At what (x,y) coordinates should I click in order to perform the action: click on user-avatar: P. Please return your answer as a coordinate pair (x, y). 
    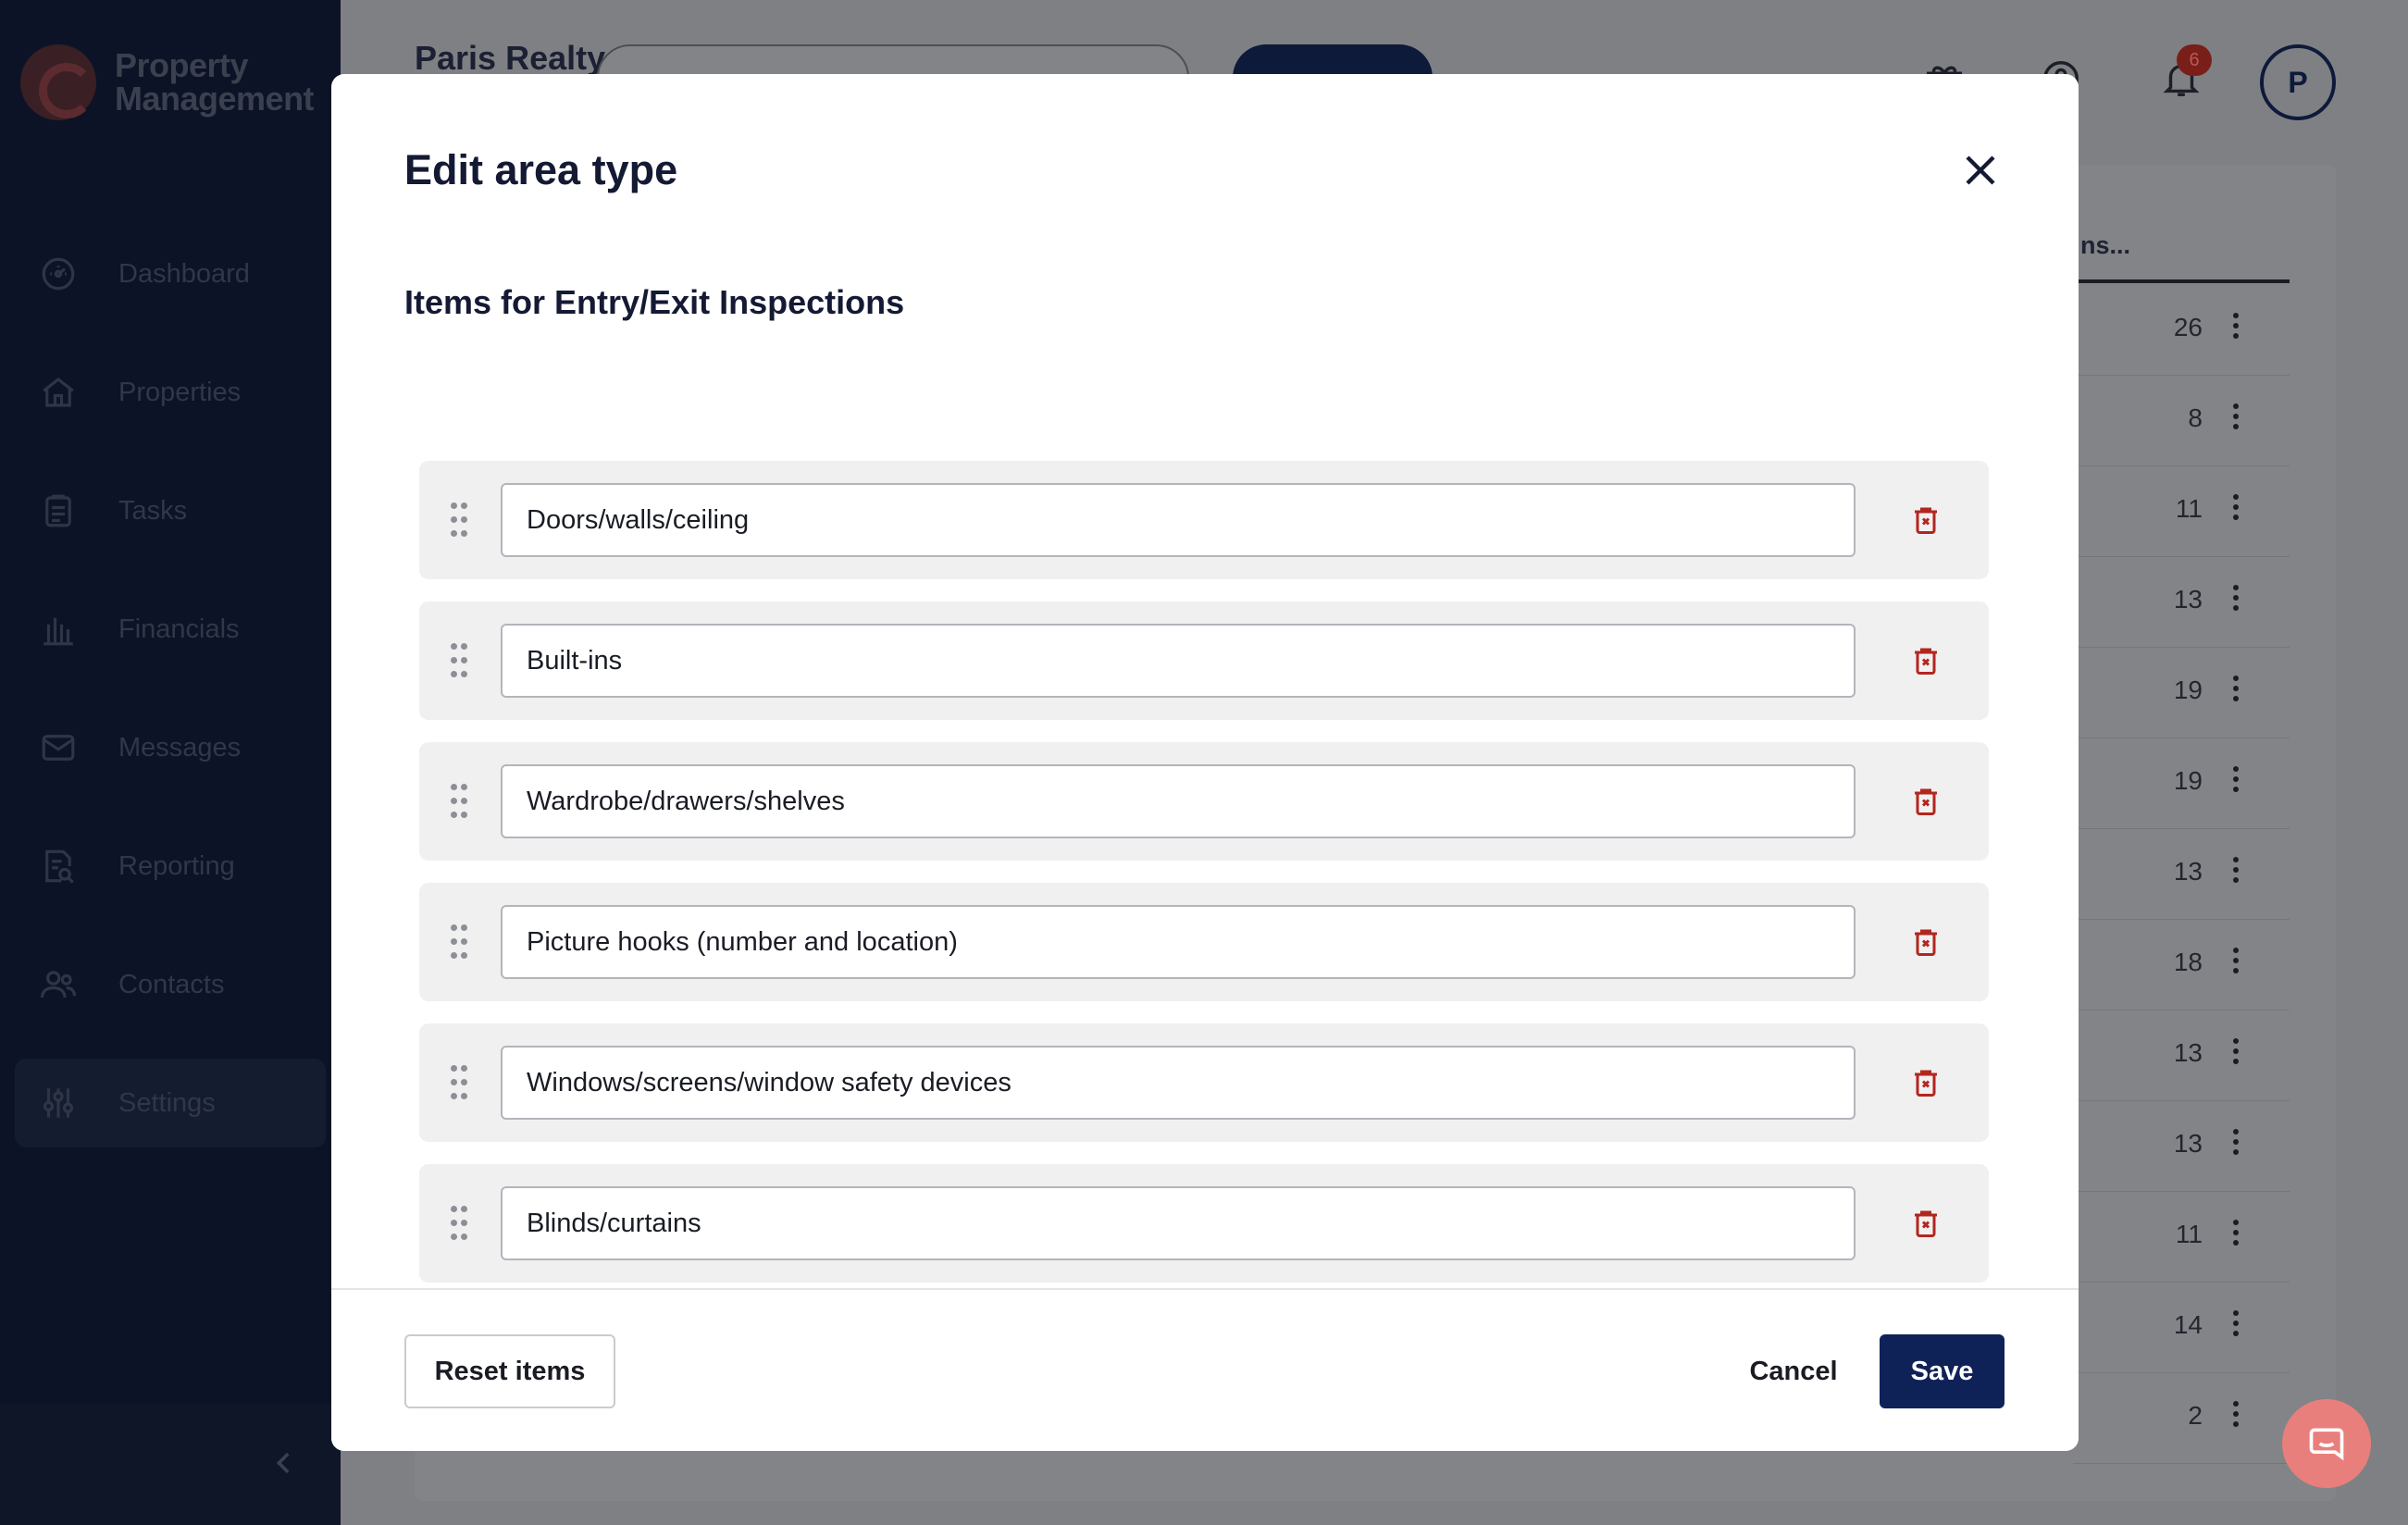
    Looking at the image, I should click on (2298, 82).